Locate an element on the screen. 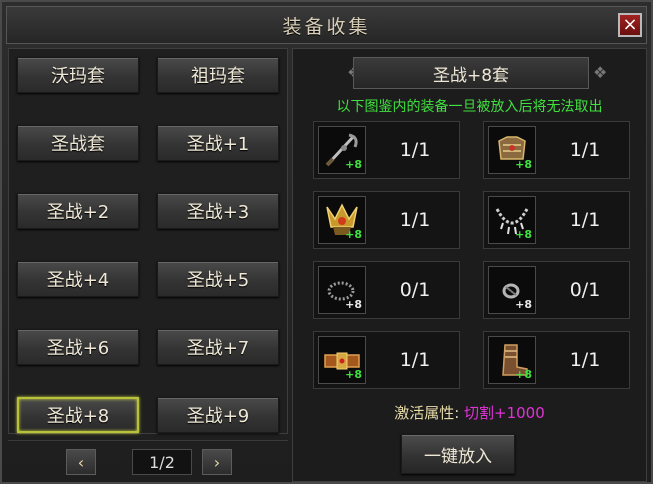 This screenshot has height=484, width=653. next-page-button: › is located at coordinates (217, 462).